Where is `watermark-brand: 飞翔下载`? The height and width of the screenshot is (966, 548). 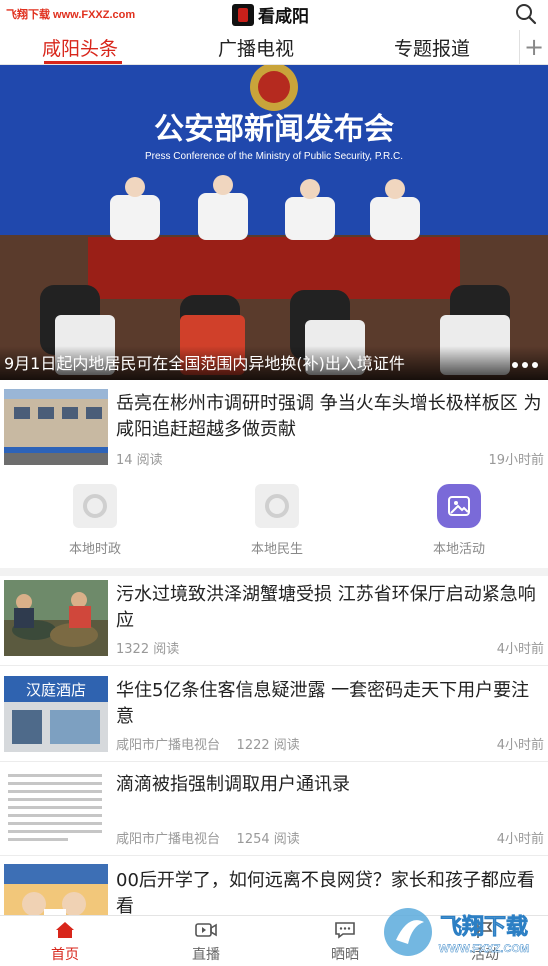
watermark-brand: 飞翔下载 is located at coordinates (484, 927).